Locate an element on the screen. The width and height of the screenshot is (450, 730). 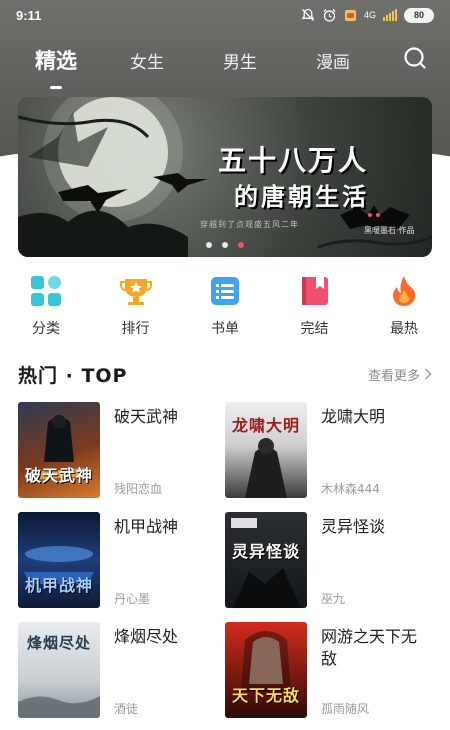
banner-pagination is located at coordinates (225, 245).